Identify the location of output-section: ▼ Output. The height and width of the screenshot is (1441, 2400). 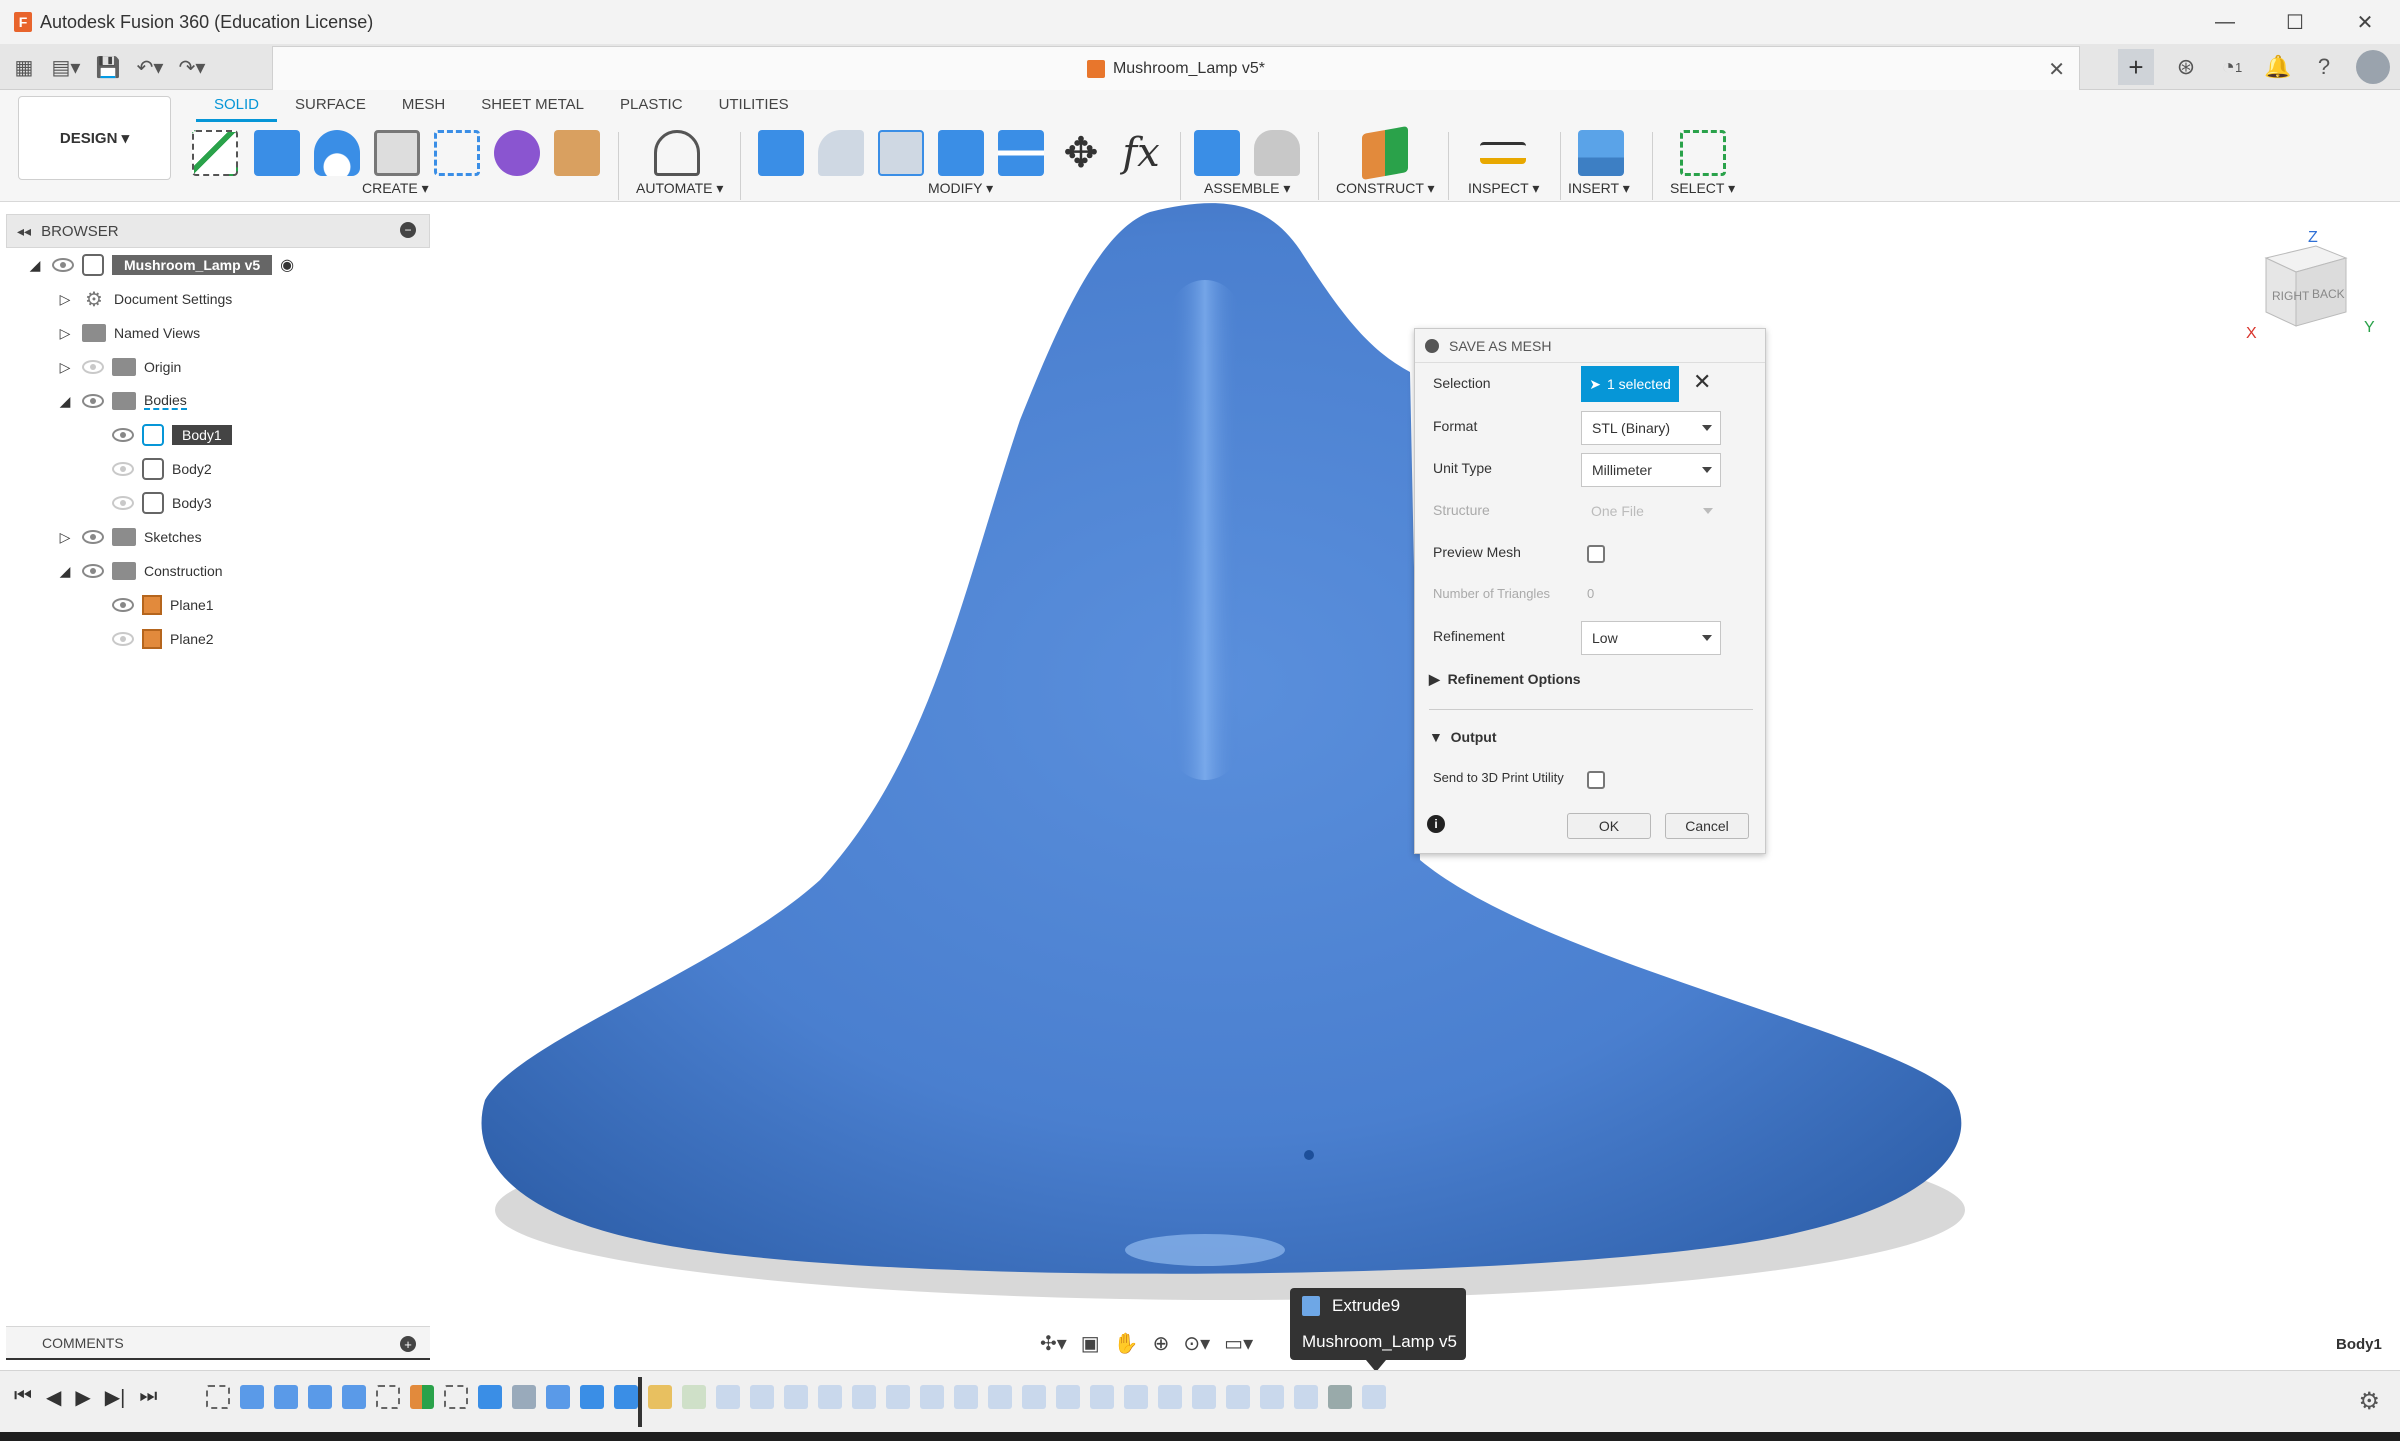
(1463, 737).